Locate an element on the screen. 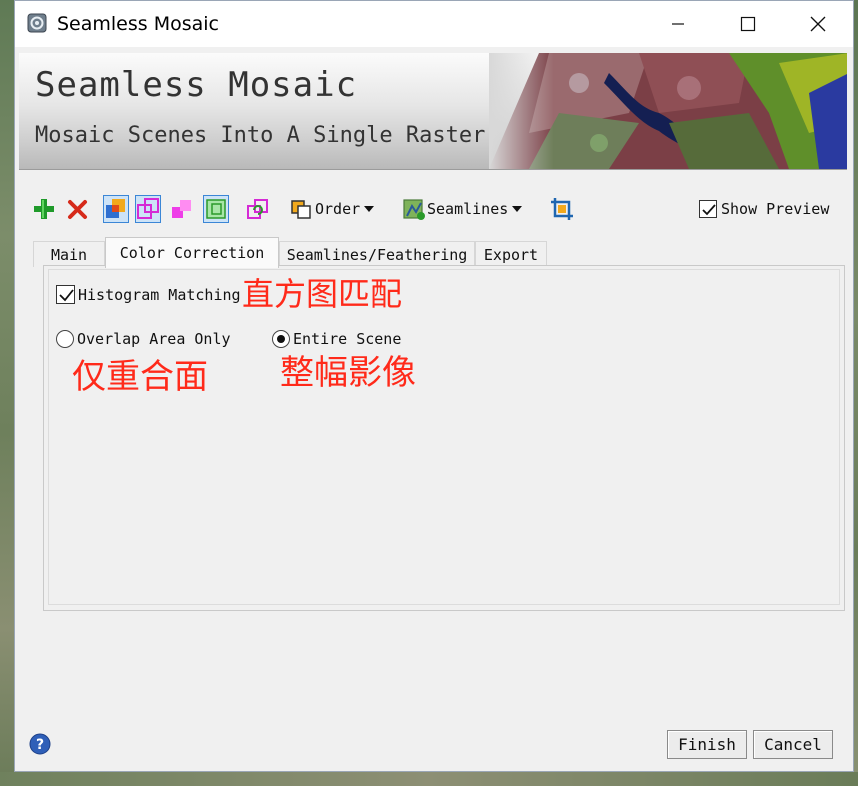 The height and width of the screenshot is (786, 858). close-button is located at coordinates (818, 24).